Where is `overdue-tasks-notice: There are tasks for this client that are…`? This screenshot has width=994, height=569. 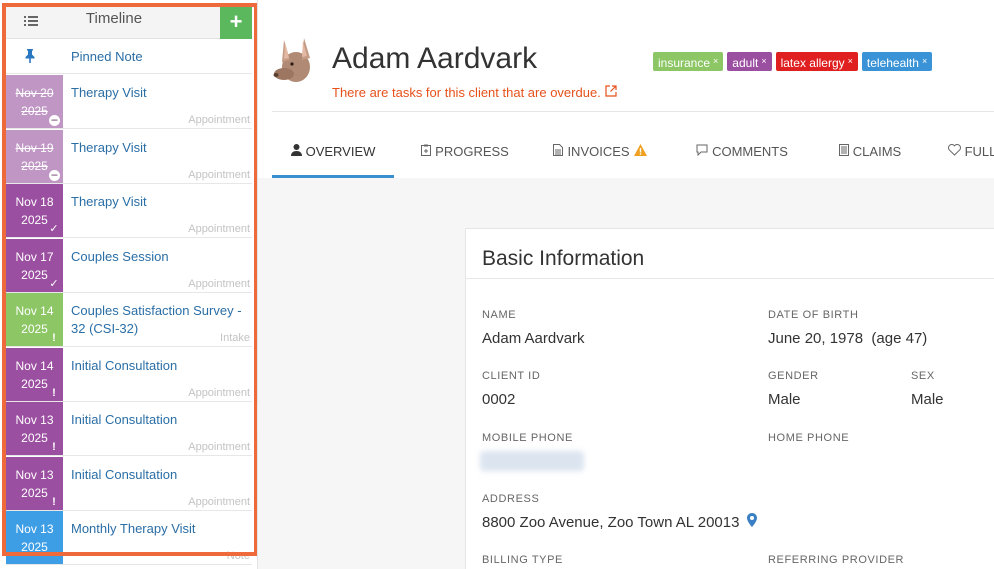
overdue-tasks-notice: There are tasks for this client that are… is located at coordinates (474, 92).